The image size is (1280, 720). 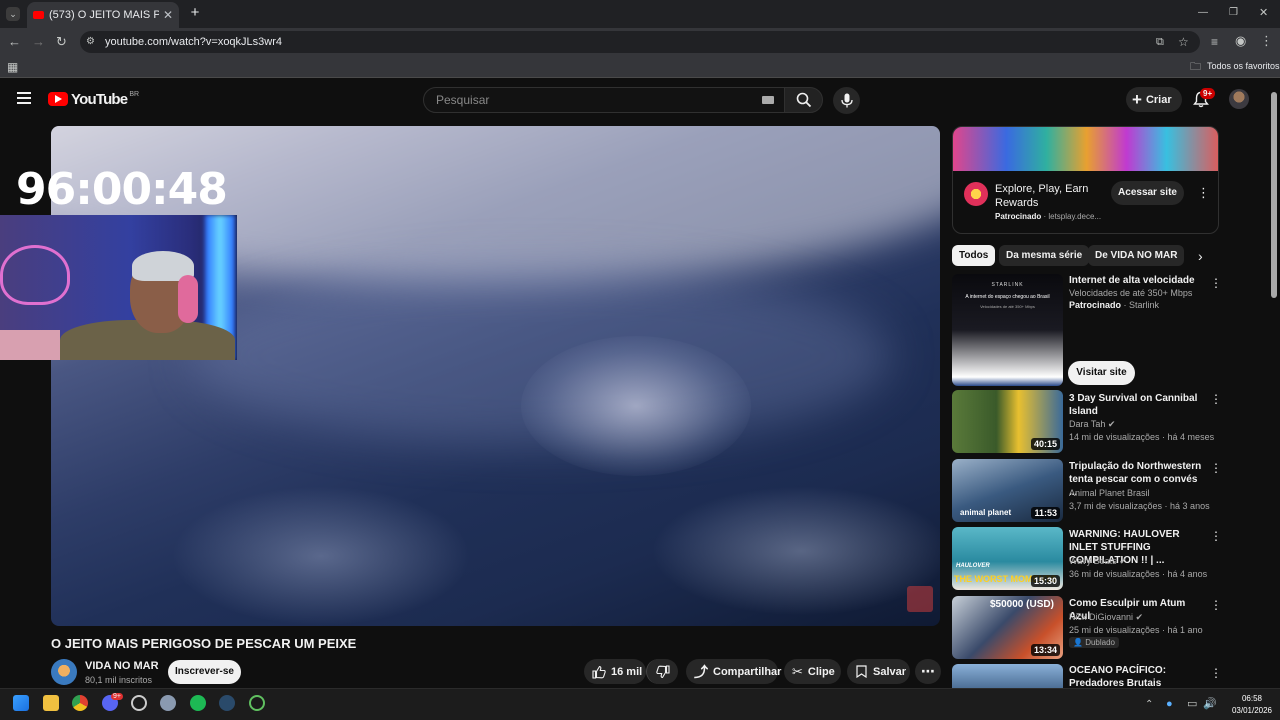 I want to click on create-button: + Criar, so click(x=1154, y=99).